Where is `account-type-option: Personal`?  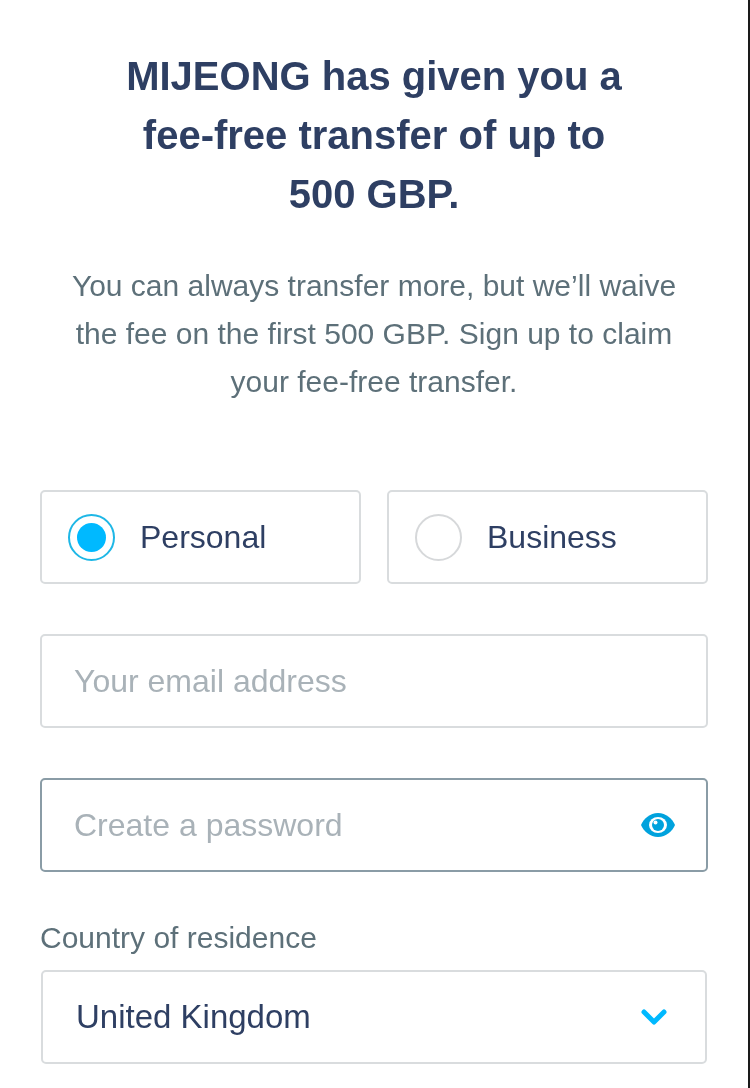 account-type-option: Personal is located at coordinates (200, 537).